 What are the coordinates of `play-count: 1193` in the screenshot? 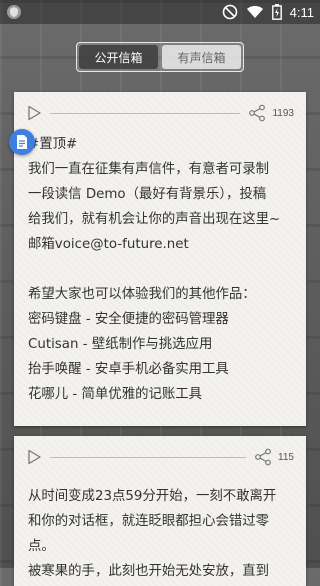 It's located at (283, 113).